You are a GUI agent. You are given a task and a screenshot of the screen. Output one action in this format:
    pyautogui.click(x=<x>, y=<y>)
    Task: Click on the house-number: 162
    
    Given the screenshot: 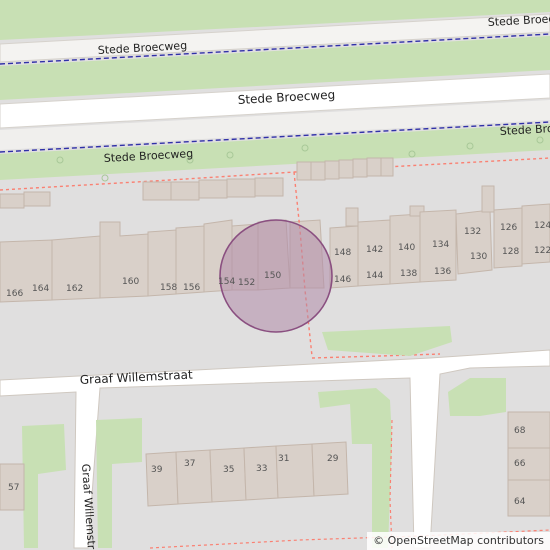 What is the action you would take?
    pyautogui.click(x=74, y=289)
    